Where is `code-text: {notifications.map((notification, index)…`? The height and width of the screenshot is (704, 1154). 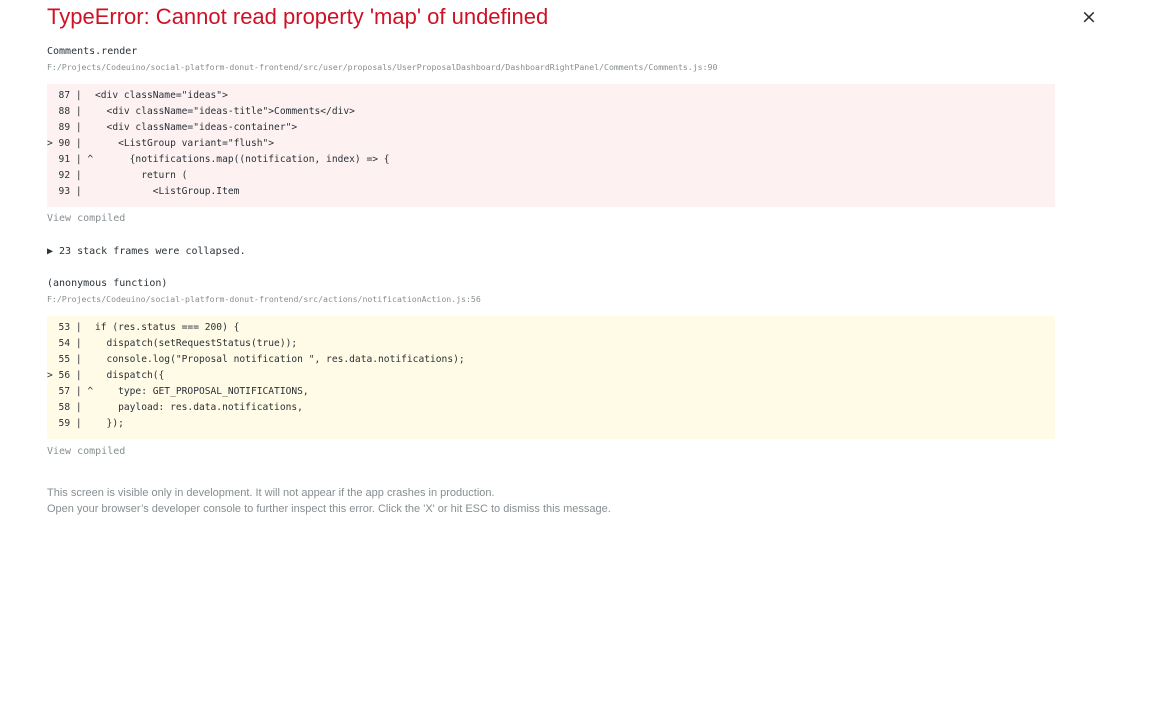 code-text: {notifications.map((notification, index)… is located at coordinates (242, 159).